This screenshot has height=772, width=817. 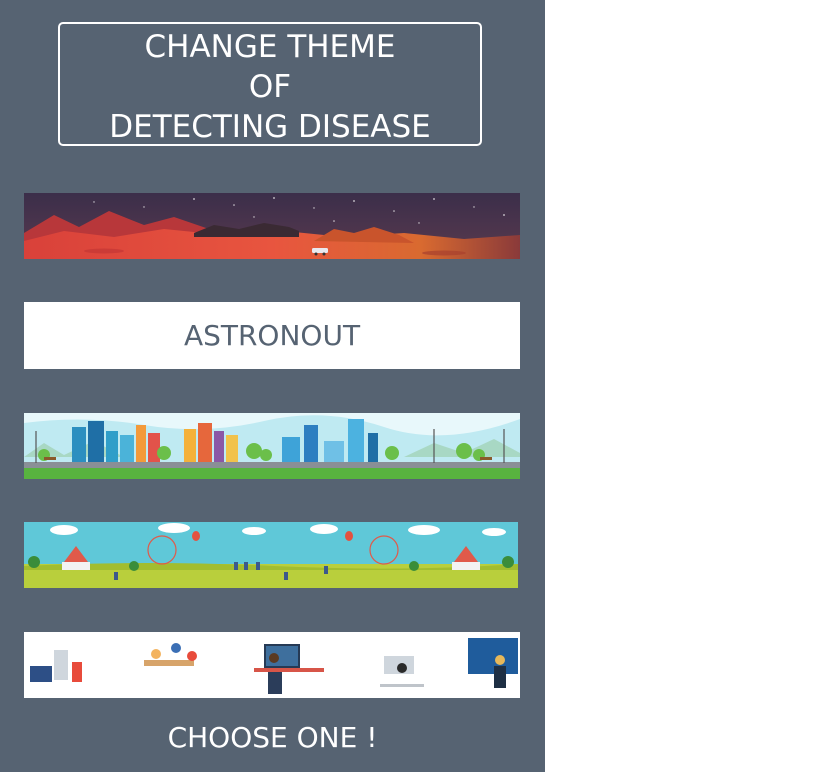 What do you see at coordinates (270, 47) in the screenshot?
I see `title-line-1: CHANGE THEME` at bounding box center [270, 47].